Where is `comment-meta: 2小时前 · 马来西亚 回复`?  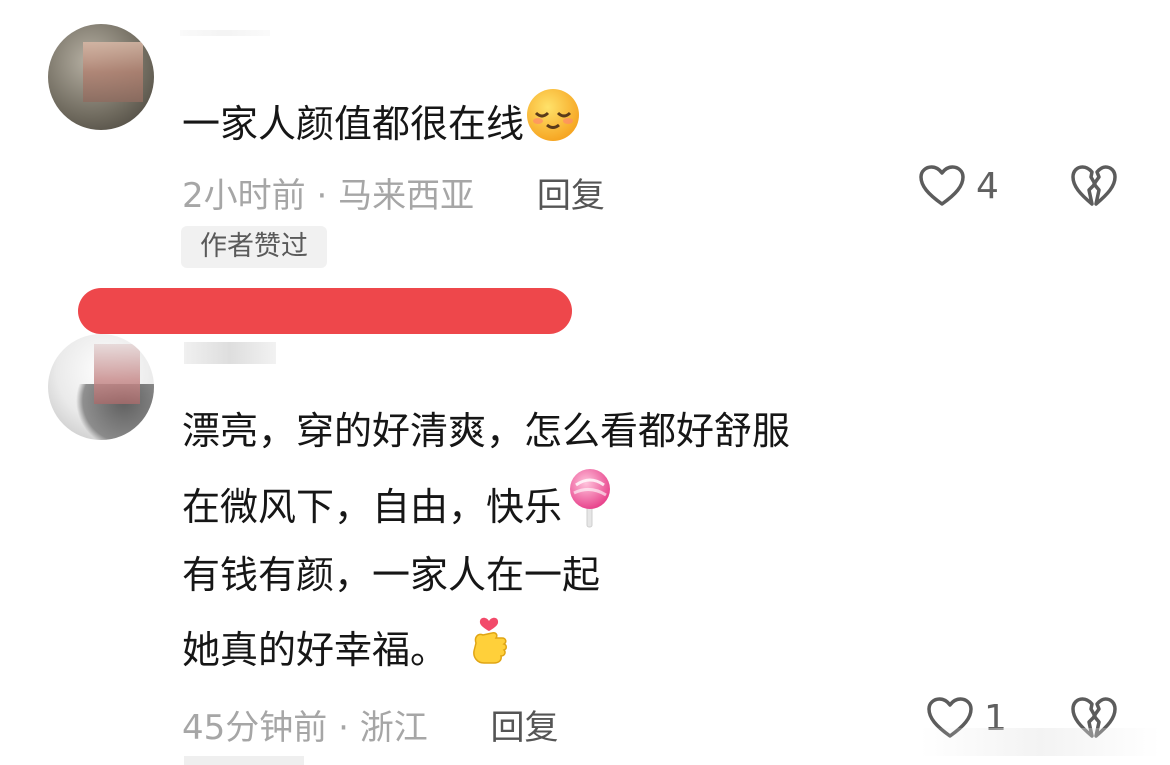
comment-meta: 2小时前 · 马来西亚 回复 is located at coordinates (393, 192).